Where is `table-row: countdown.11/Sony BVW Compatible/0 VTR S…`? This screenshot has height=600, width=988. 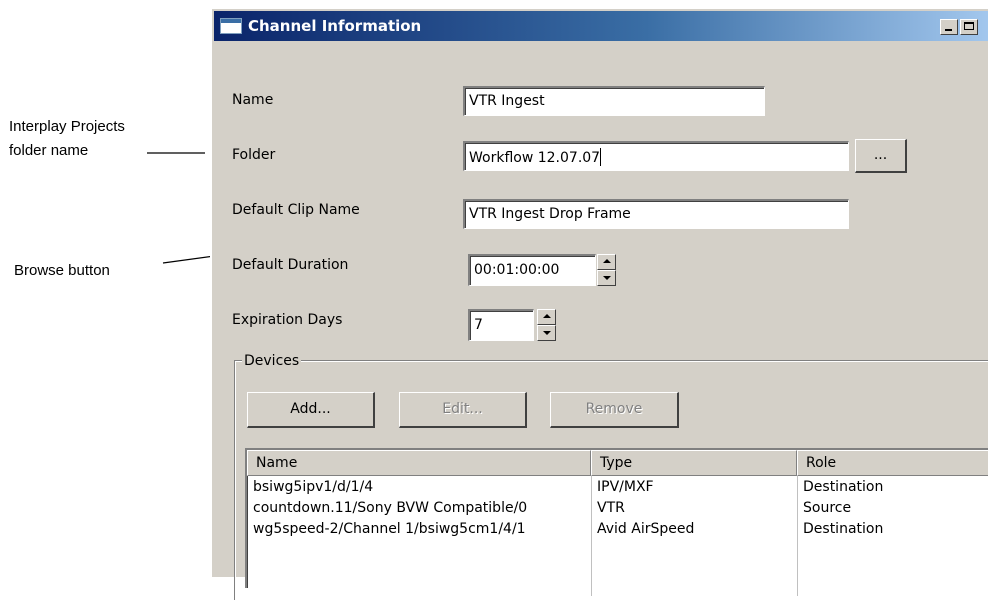 table-row: countdown.11/Sony BVW Compatible/0 VTR S… is located at coordinates (617, 508).